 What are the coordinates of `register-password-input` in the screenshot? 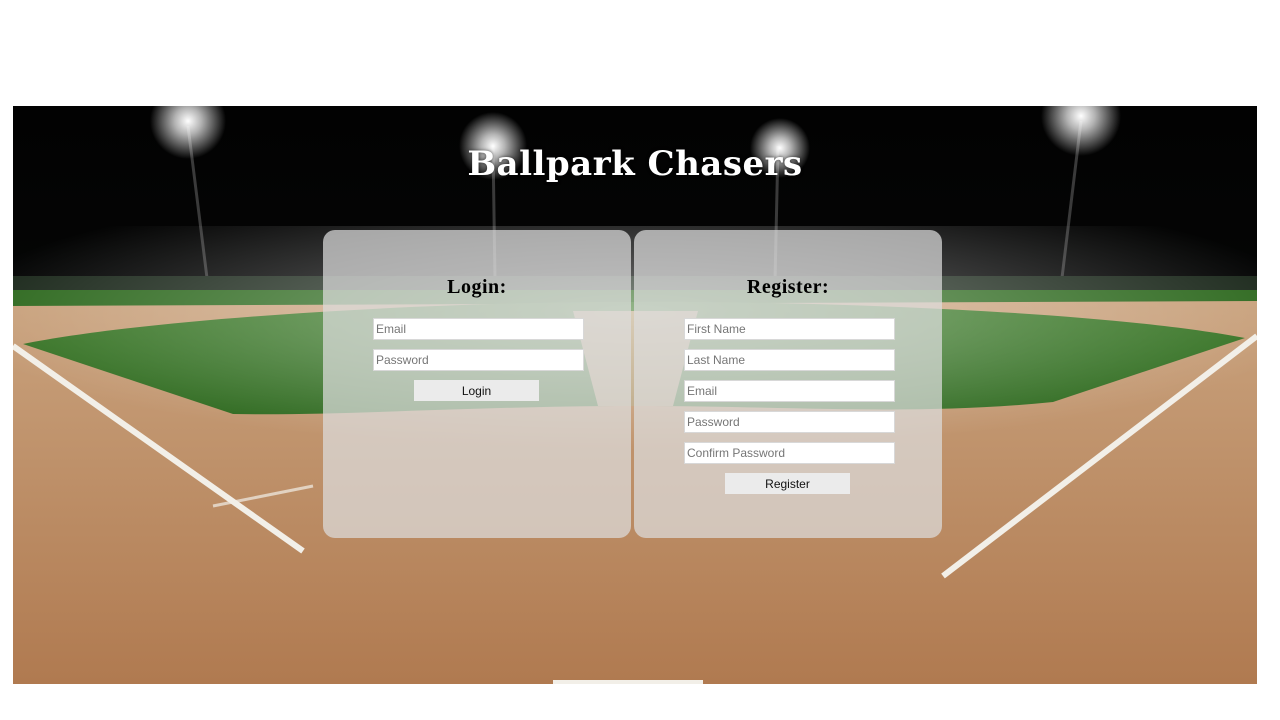 It's located at (789, 422).